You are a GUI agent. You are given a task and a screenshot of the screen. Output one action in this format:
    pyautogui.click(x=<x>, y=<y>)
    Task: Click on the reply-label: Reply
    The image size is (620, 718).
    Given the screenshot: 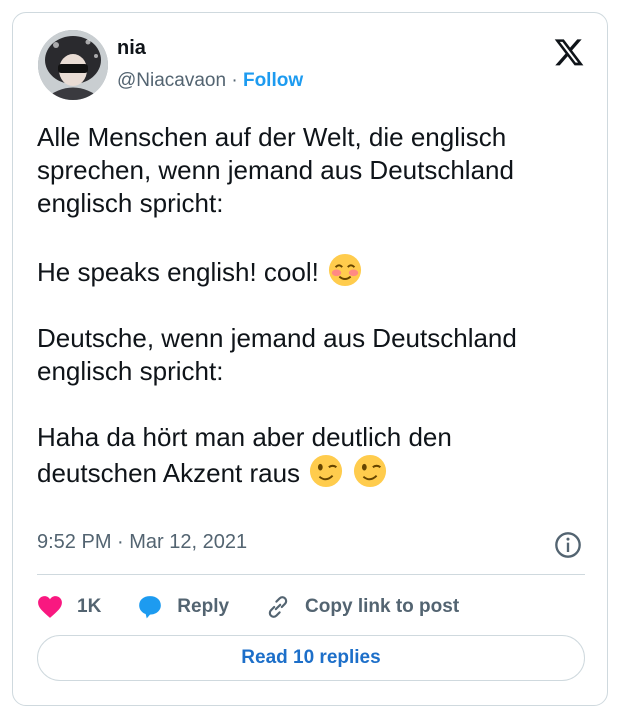 What is the action you would take?
    pyautogui.click(x=203, y=606)
    